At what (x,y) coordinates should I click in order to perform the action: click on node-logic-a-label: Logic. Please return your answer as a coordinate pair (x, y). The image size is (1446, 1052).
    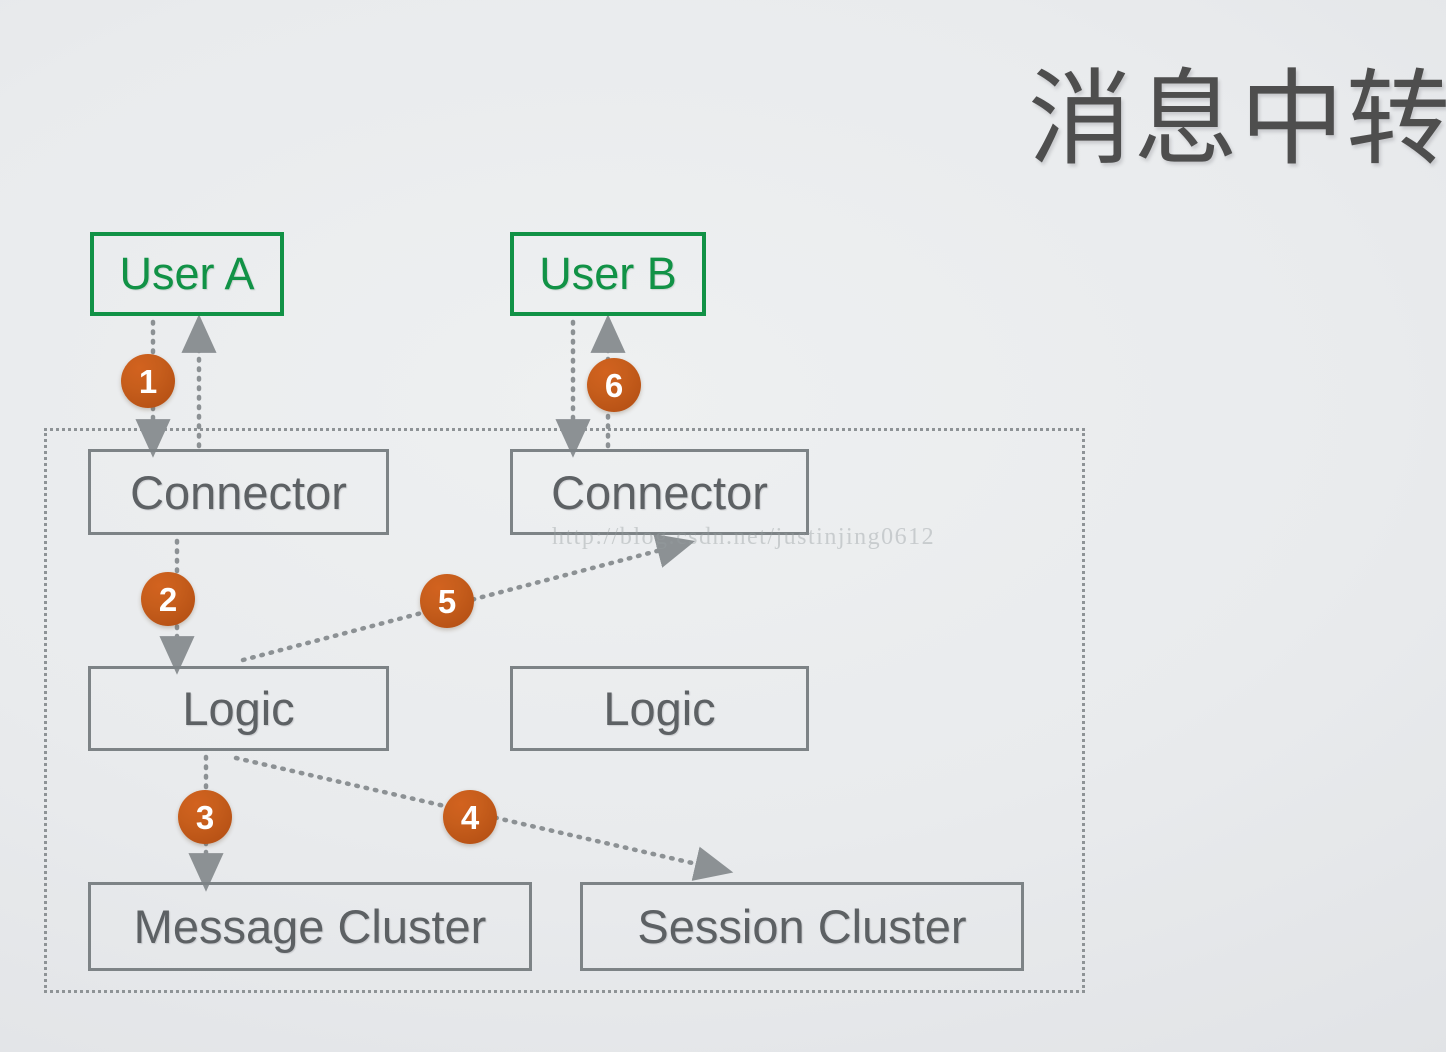
    Looking at the image, I should click on (238, 708).